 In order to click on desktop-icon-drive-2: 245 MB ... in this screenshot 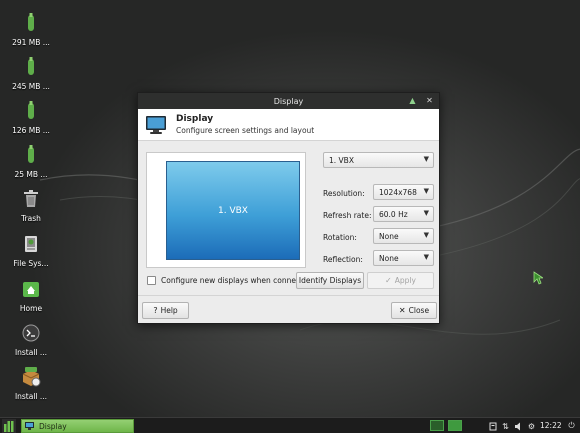, I will do `click(31, 72)`.